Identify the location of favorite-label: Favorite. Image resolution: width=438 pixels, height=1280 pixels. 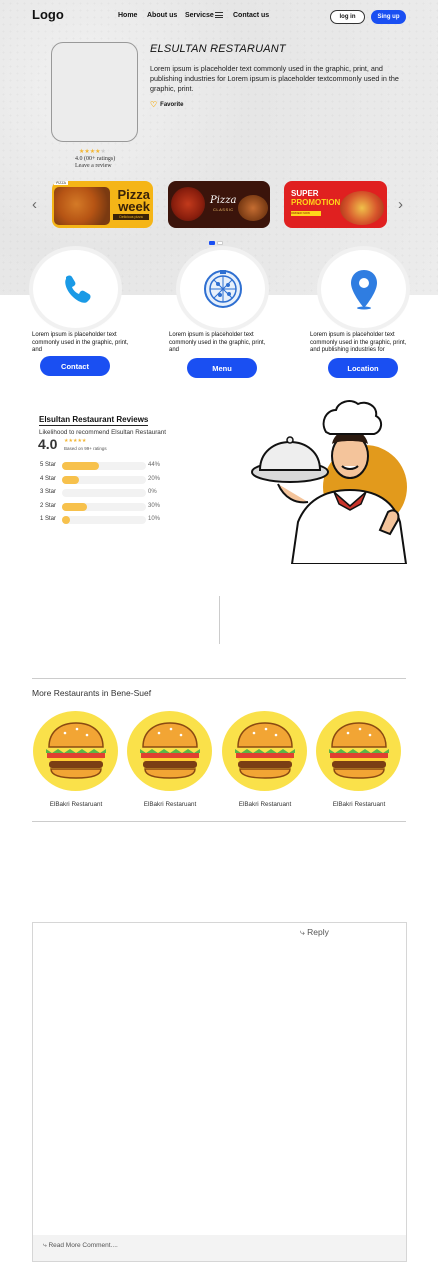
(172, 104).